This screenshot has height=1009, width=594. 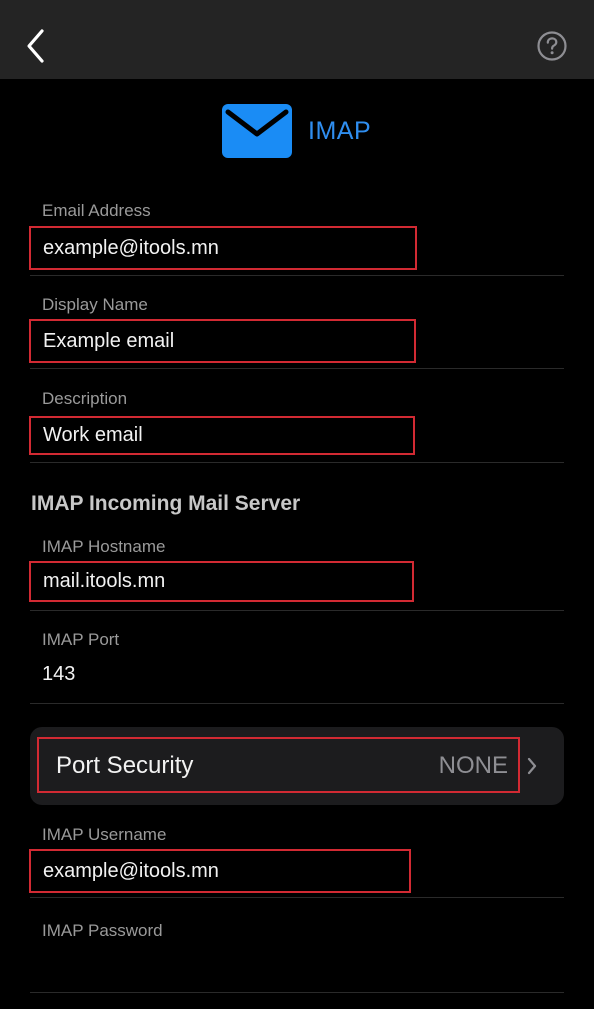 I want to click on display-name-field: Example email, so click(x=222, y=341).